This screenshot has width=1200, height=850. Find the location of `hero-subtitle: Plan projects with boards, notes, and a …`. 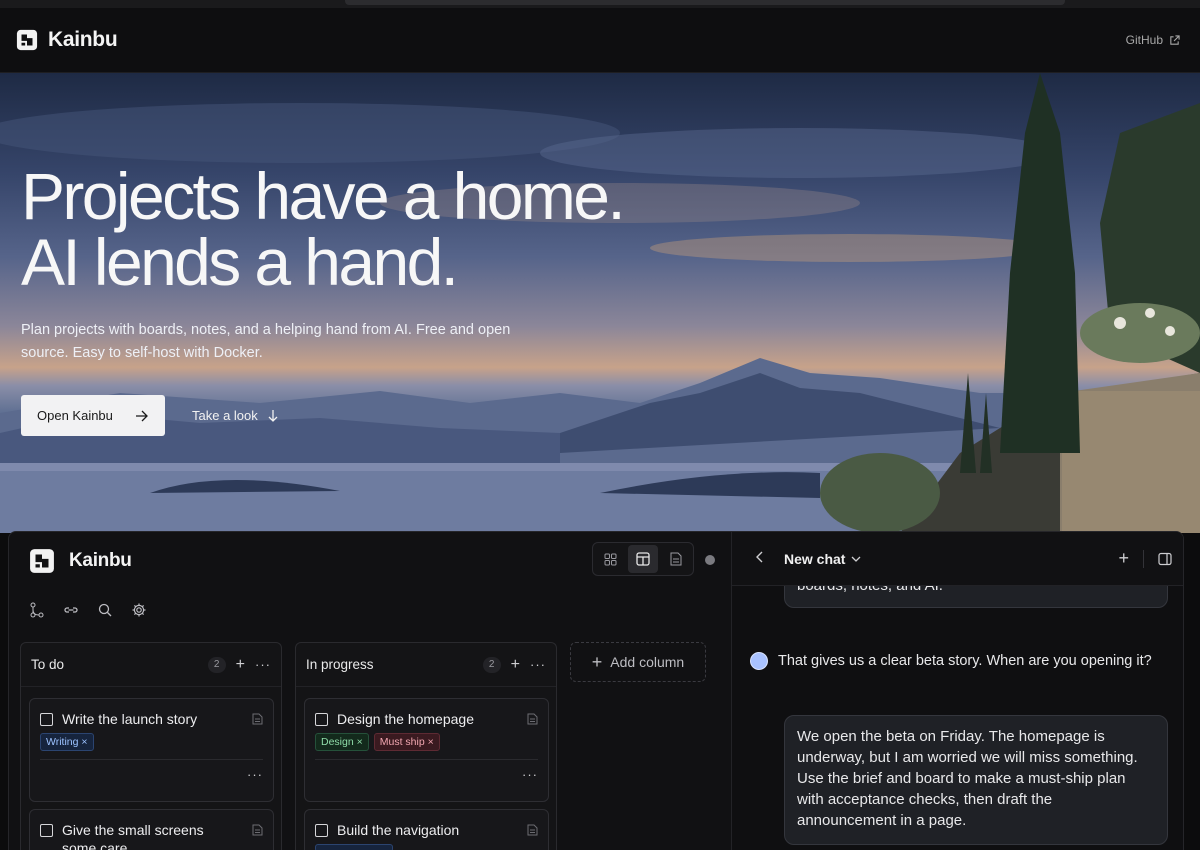

hero-subtitle: Plan projects with boards, notes, and a … is located at coordinates (266, 341).